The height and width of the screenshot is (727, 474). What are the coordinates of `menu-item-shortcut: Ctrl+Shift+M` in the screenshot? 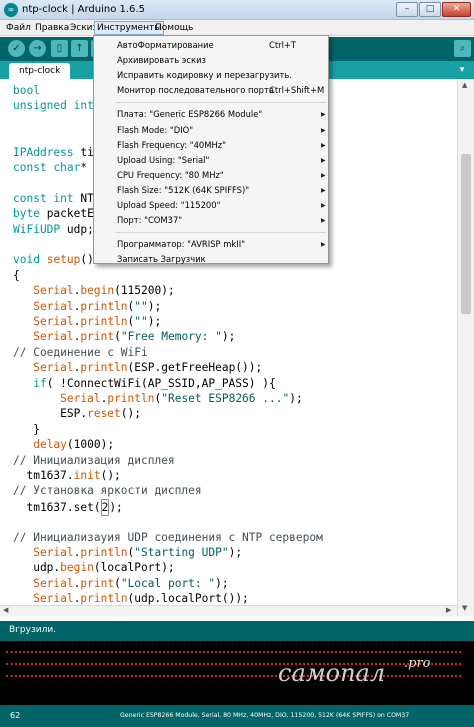 It's located at (297, 90).